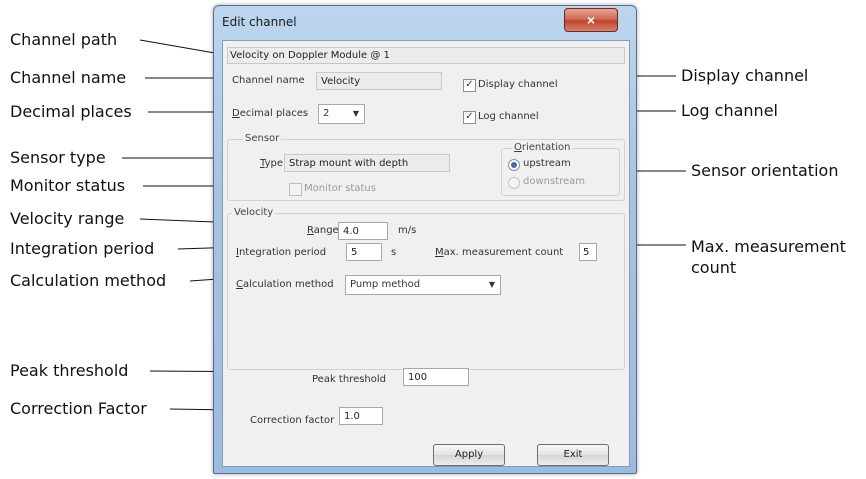  Describe the element at coordinates (573, 455) in the screenshot. I see `exit-button: Exit` at that location.